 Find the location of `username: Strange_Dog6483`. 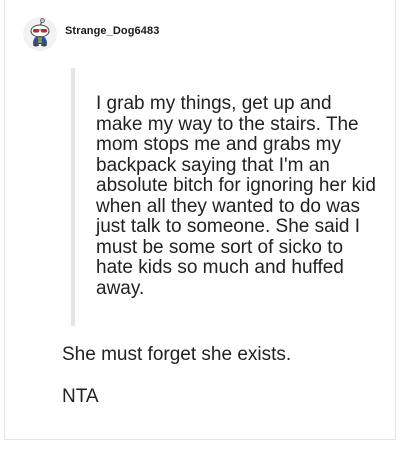

username: Strange_Dog6483 is located at coordinates (112, 31).